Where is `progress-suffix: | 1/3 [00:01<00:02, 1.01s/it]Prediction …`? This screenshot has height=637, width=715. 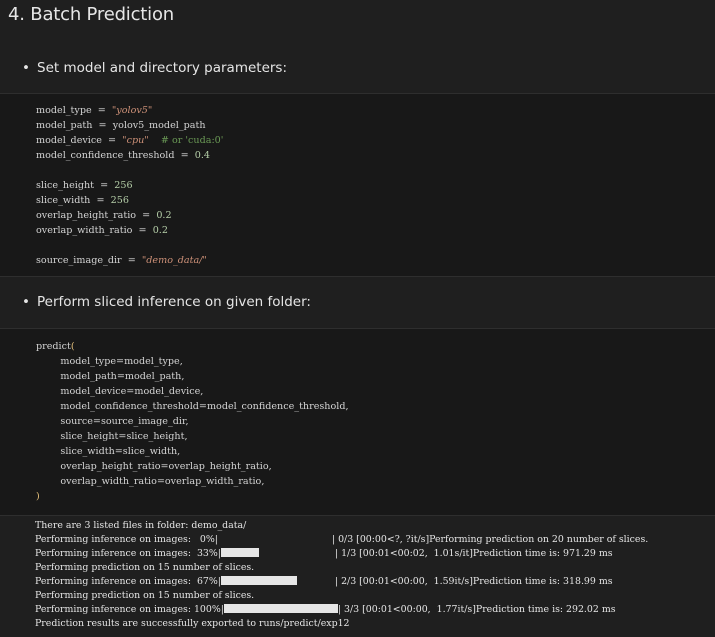 progress-suffix: | 1/3 [00:01<00:02, 1.01s/it]Prediction … is located at coordinates (473, 553).